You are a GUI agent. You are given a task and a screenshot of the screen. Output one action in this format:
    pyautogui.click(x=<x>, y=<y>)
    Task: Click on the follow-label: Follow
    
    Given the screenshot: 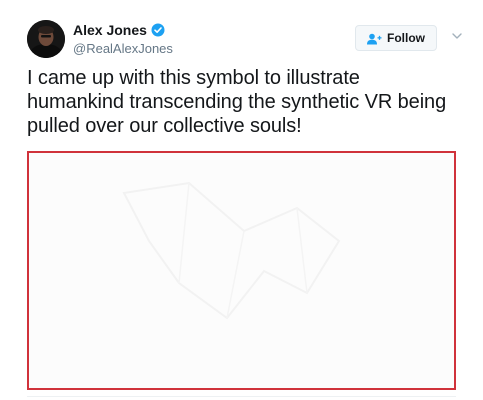 What is the action you would take?
    pyautogui.click(x=406, y=38)
    